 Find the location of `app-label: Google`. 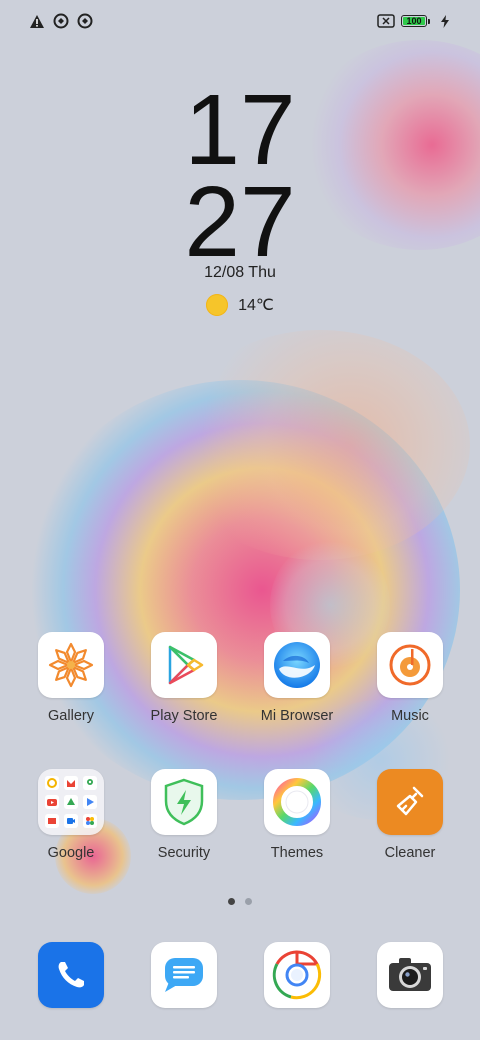

app-label: Google is located at coordinates (71, 853).